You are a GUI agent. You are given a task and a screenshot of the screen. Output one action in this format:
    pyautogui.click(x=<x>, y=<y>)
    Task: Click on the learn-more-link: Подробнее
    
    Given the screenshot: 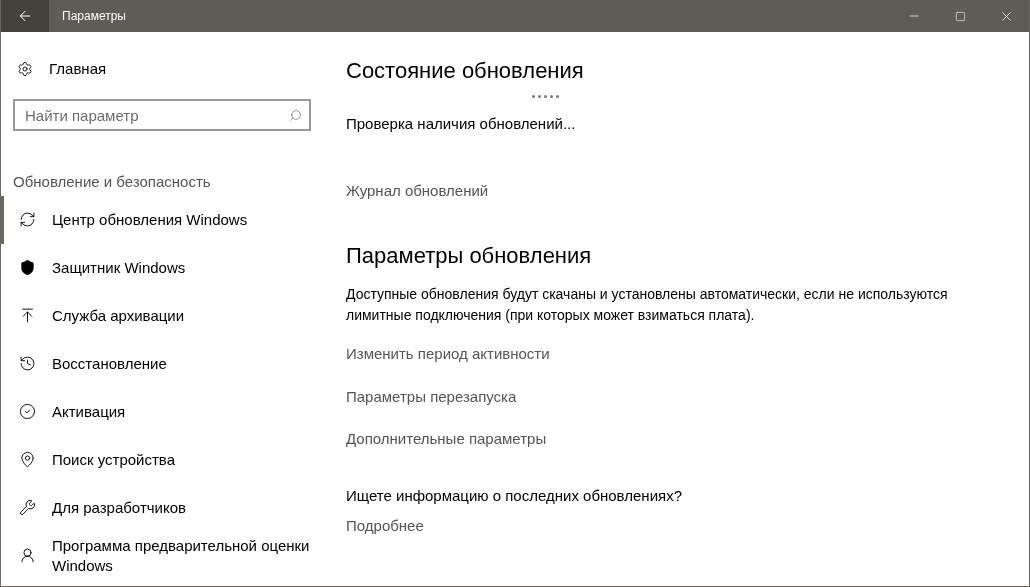 What is the action you would take?
    pyautogui.click(x=385, y=526)
    